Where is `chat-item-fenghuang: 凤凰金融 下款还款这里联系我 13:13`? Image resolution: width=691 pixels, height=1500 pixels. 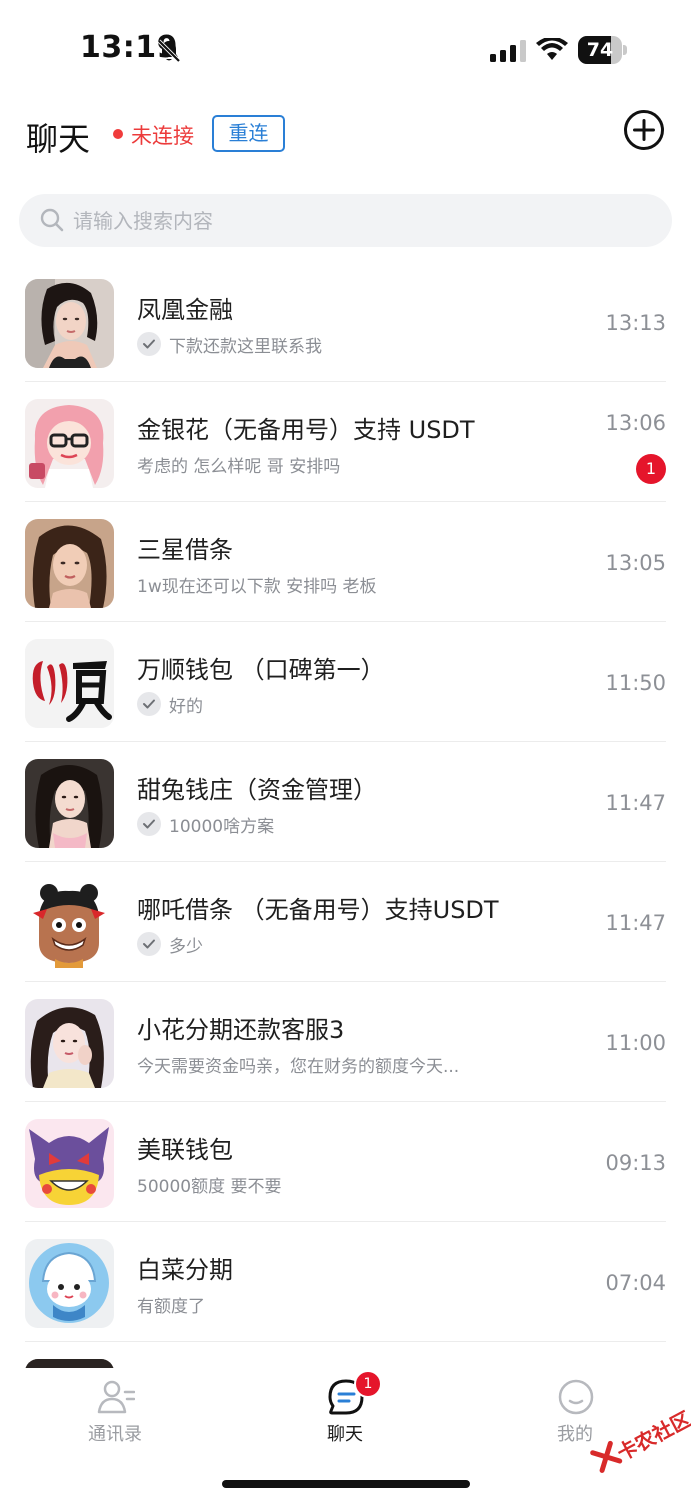
chat-item-fenghuang: 凤凰金融 下款还款这里联系我 13:13 is located at coordinates (345, 322).